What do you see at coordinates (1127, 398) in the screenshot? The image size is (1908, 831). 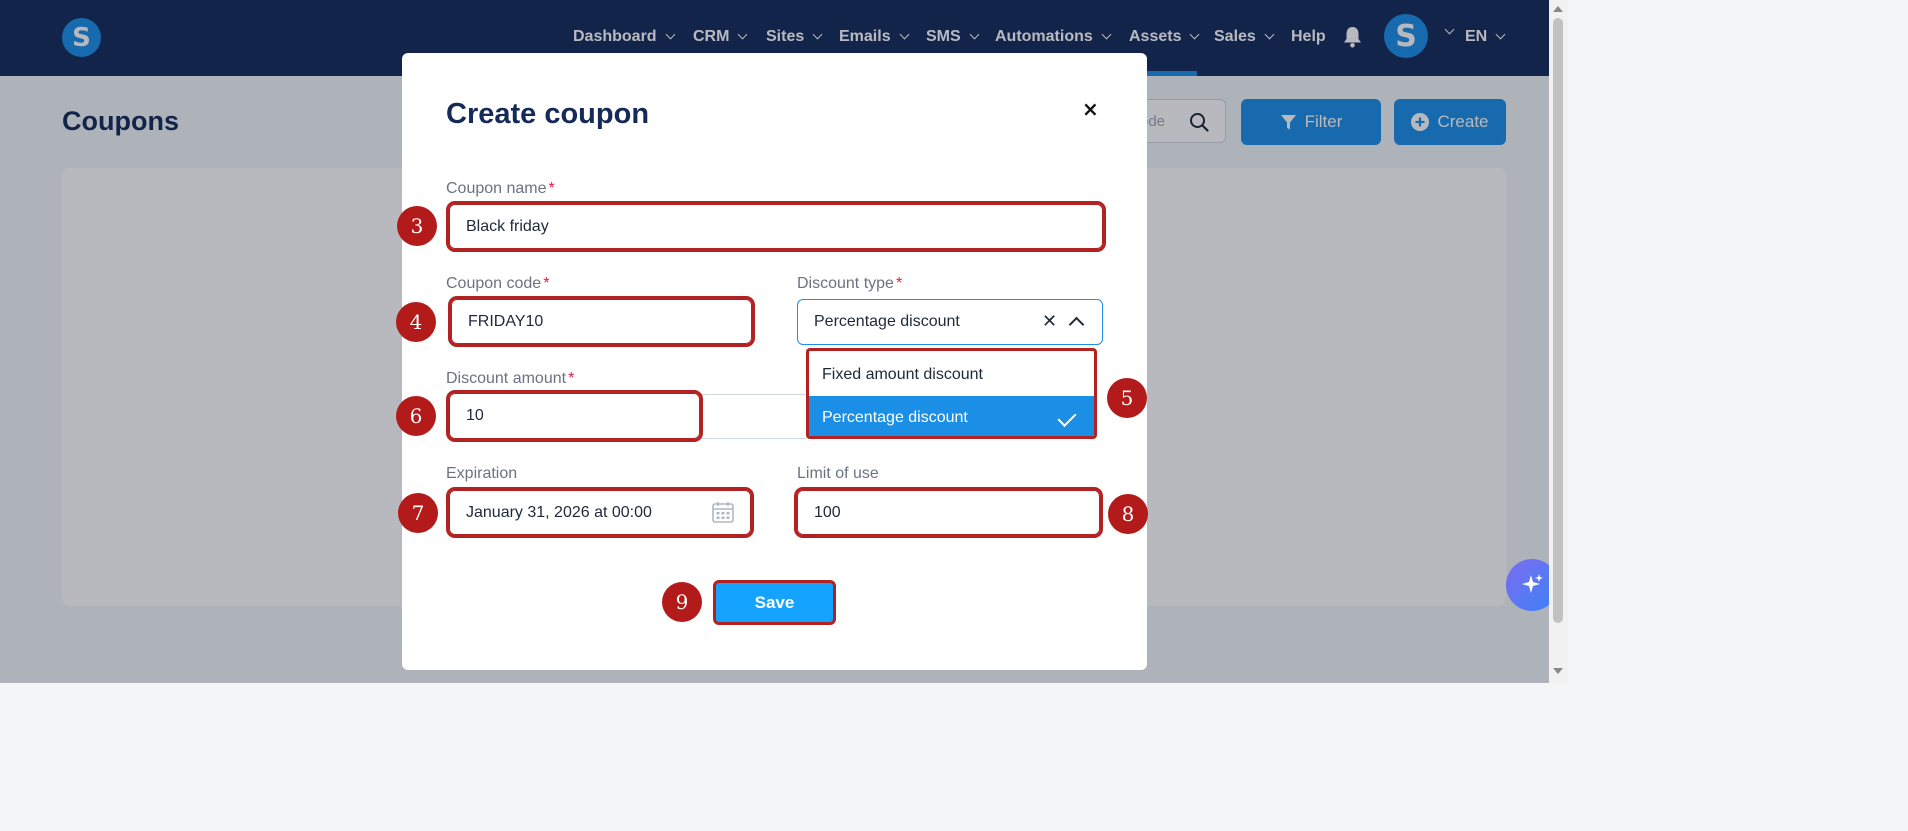 I see `annotation-badge: 5` at bounding box center [1127, 398].